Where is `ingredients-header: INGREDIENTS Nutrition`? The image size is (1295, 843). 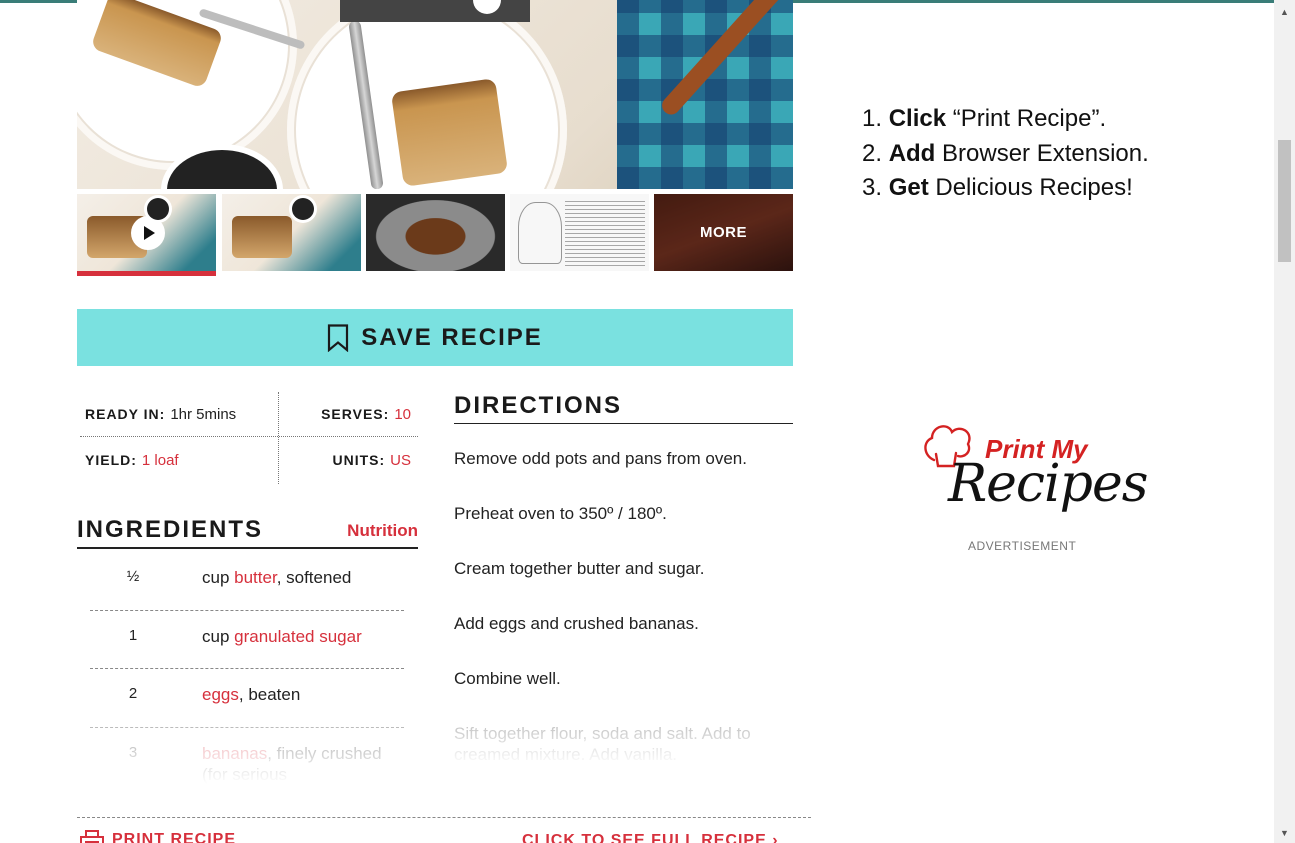
ingredients-header: INGREDIENTS Nutrition is located at coordinates (247, 532).